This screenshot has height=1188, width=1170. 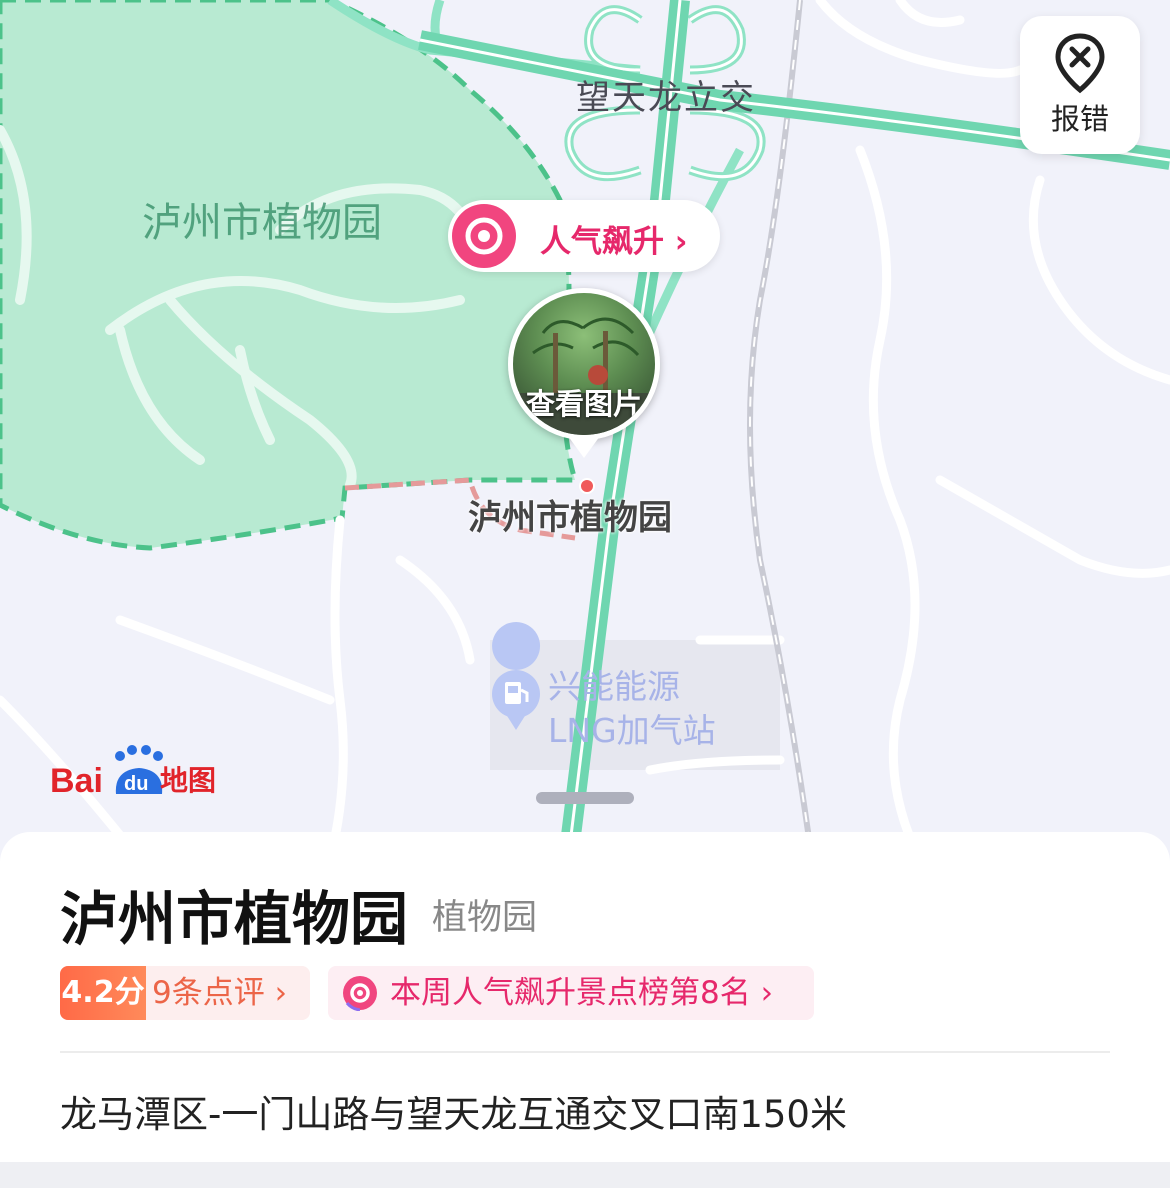 I want to click on poi-map-label: 泸州市植物园, so click(x=570, y=514).